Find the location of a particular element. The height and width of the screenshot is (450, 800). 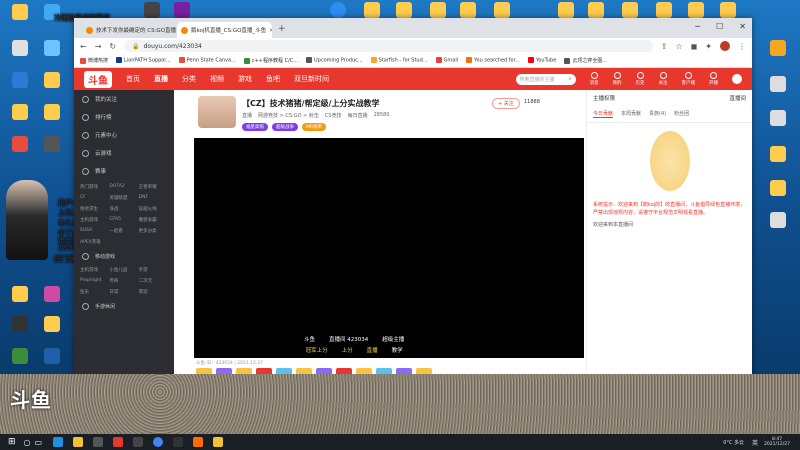

header-follow: 关注 is located at coordinates (663, 79).